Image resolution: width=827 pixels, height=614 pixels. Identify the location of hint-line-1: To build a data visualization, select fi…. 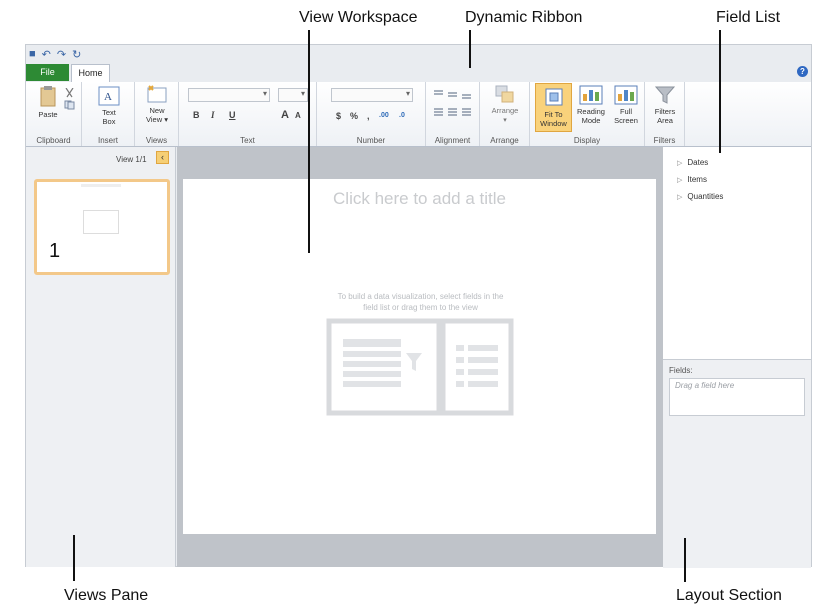
(420, 296).